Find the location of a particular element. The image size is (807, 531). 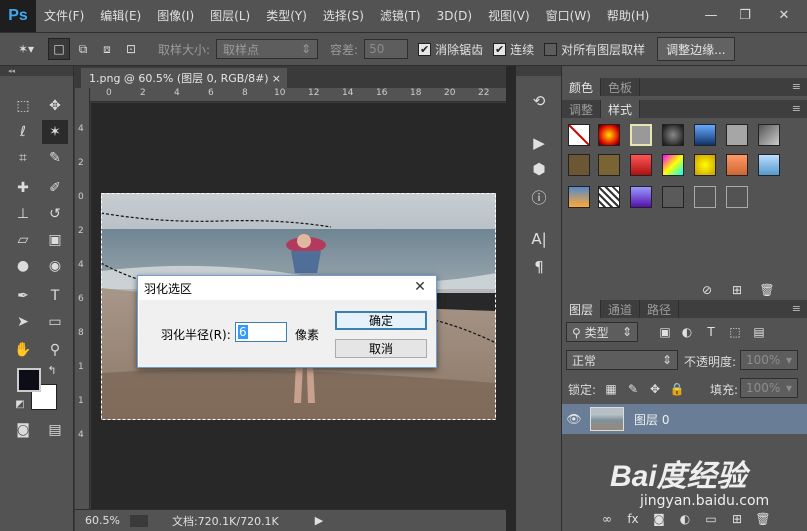

healing-brush-tool-icon: ✚ is located at coordinates (23, 188).